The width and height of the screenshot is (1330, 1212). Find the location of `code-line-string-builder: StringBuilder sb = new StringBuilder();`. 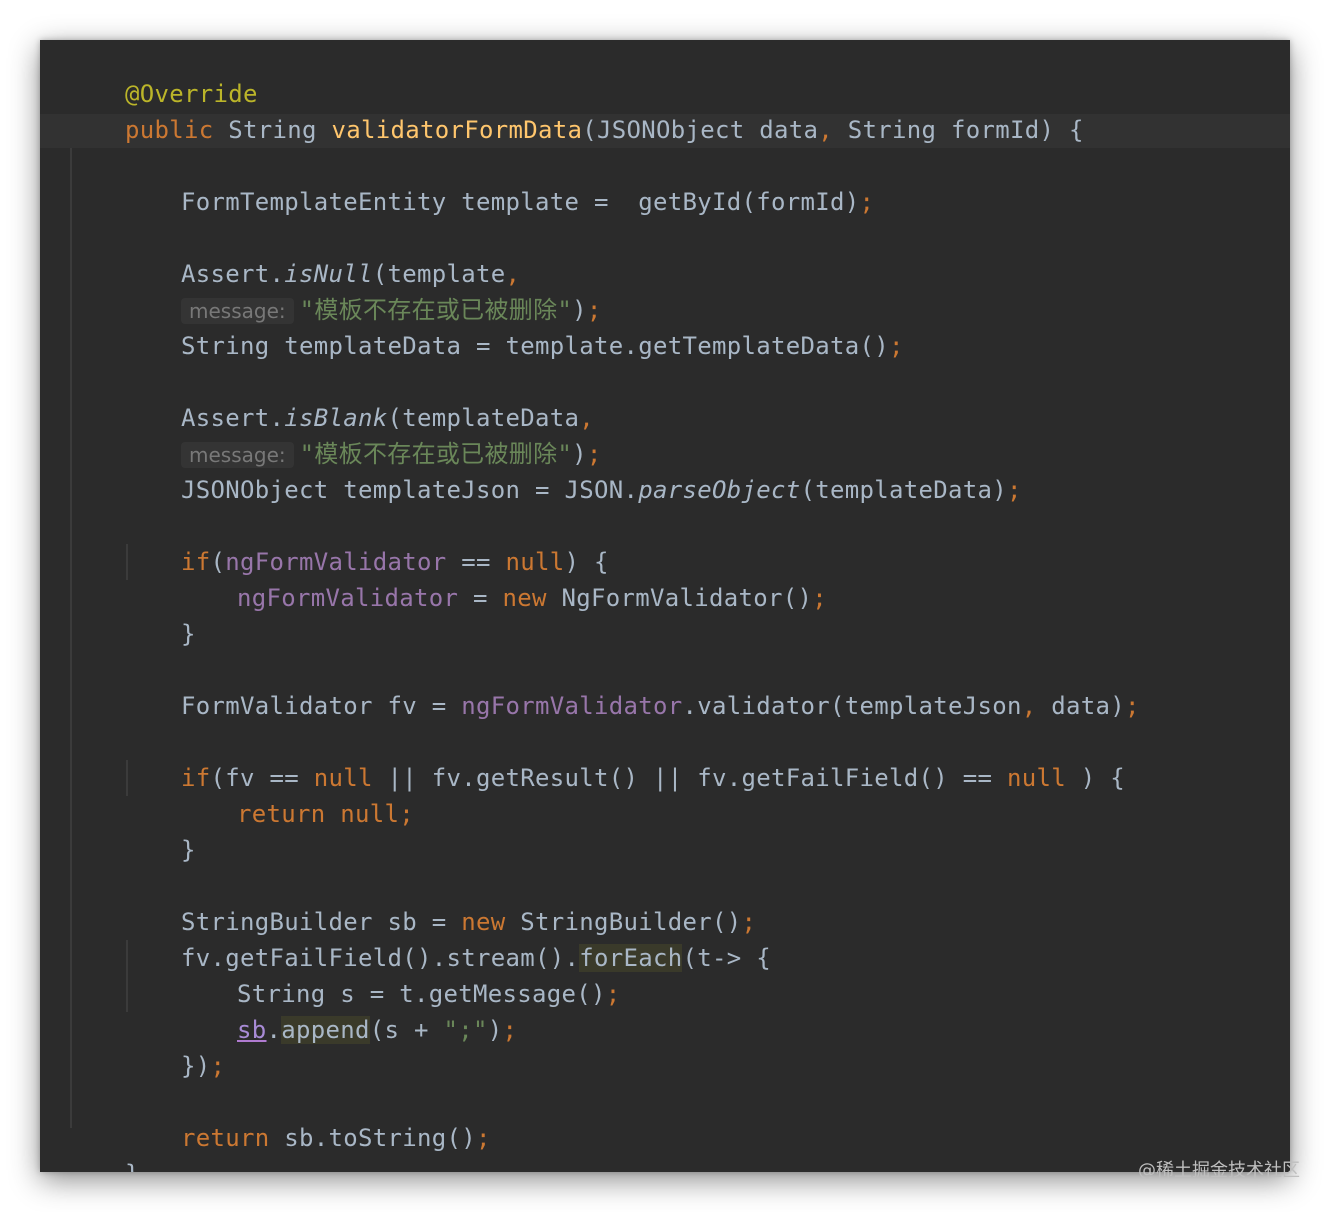

code-line-string-builder: StringBuilder sb = new StringBuilder(); is located at coordinates (439, 902).